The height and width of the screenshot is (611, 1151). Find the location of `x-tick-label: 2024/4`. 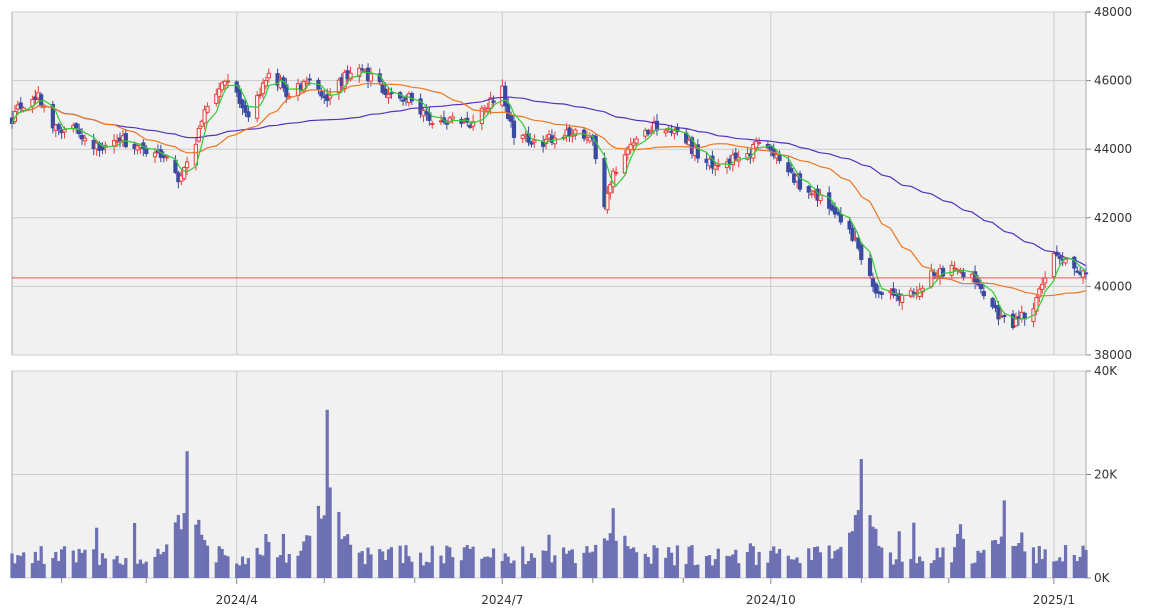

x-tick-label: 2024/4 is located at coordinates (237, 600).